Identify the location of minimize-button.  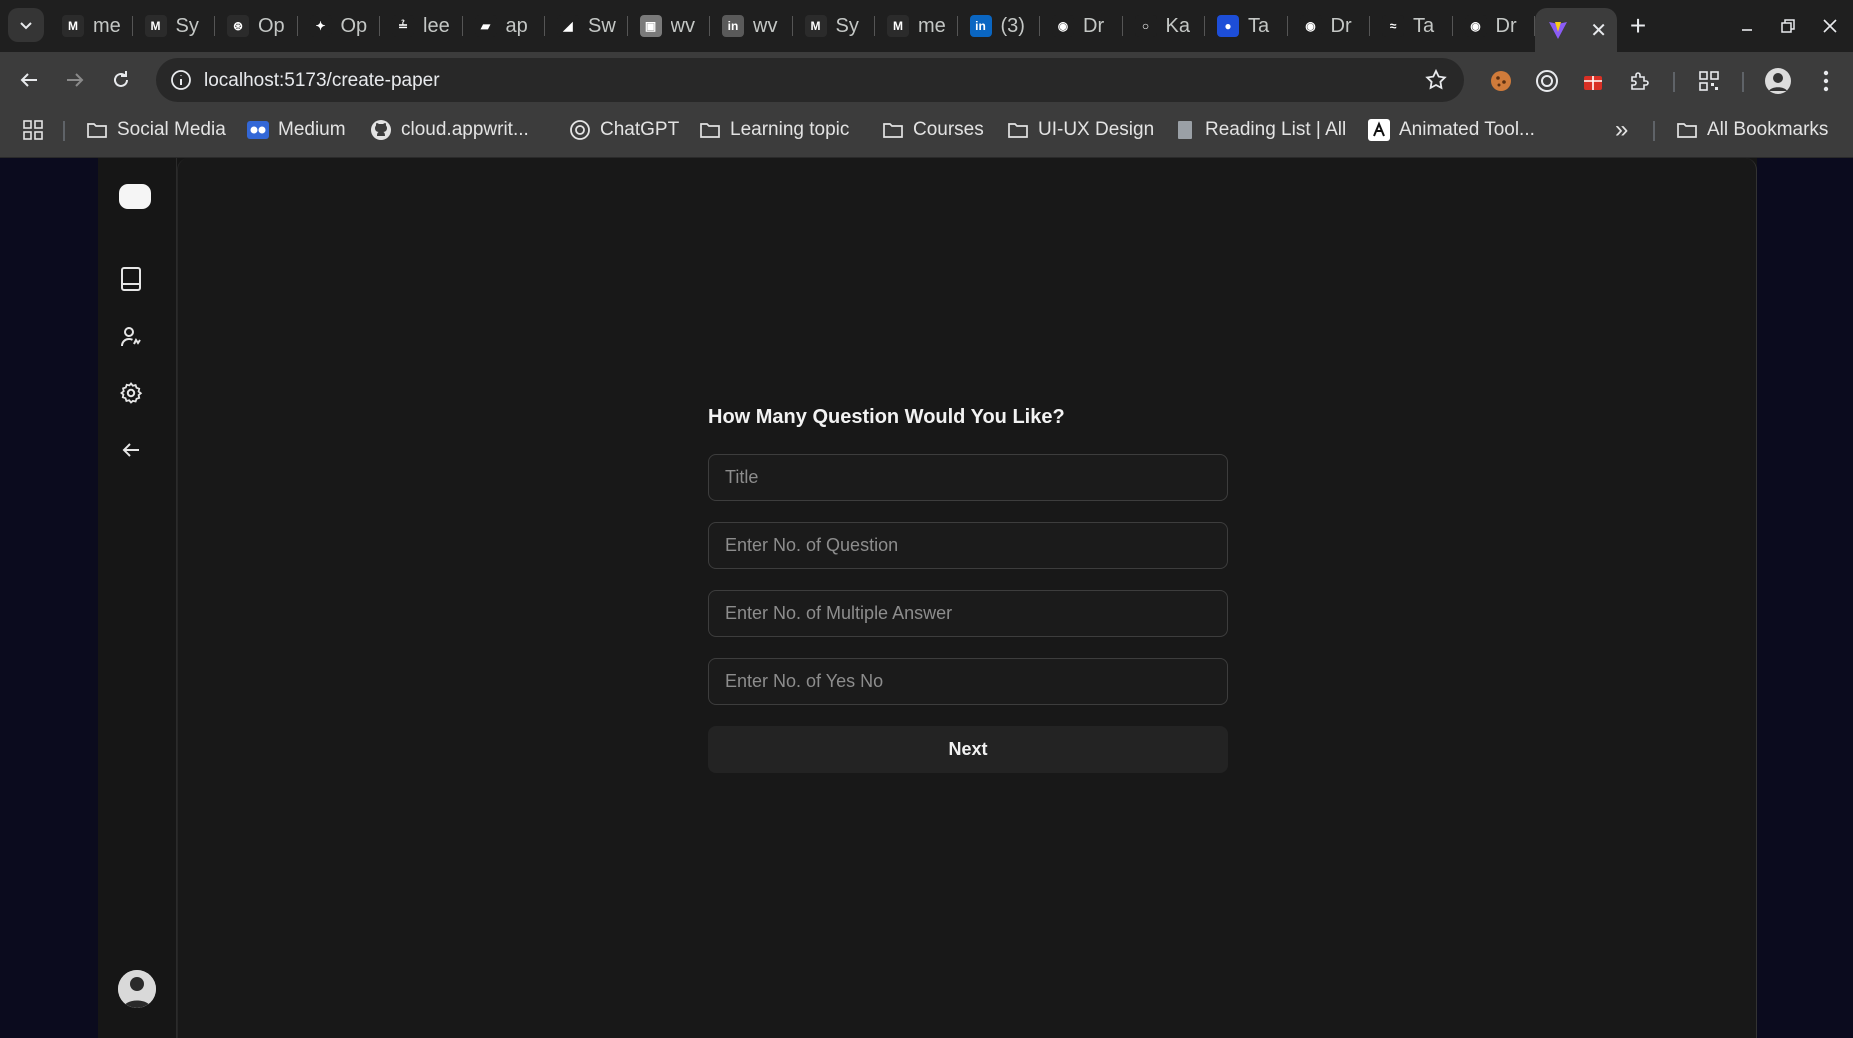
(1747, 26).